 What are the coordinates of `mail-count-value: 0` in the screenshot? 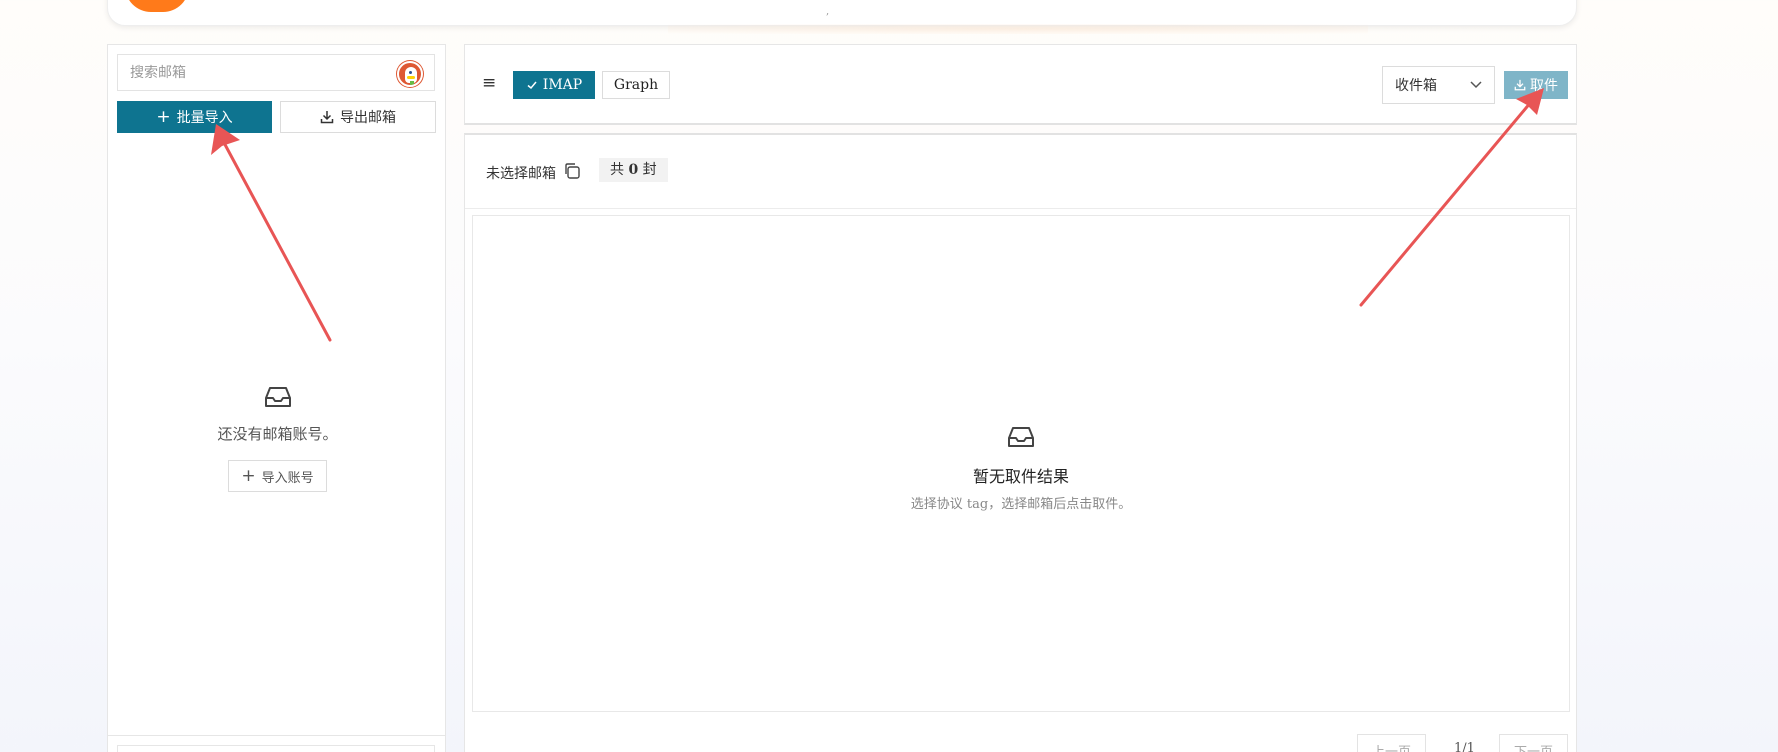 It's located at (633, 170).